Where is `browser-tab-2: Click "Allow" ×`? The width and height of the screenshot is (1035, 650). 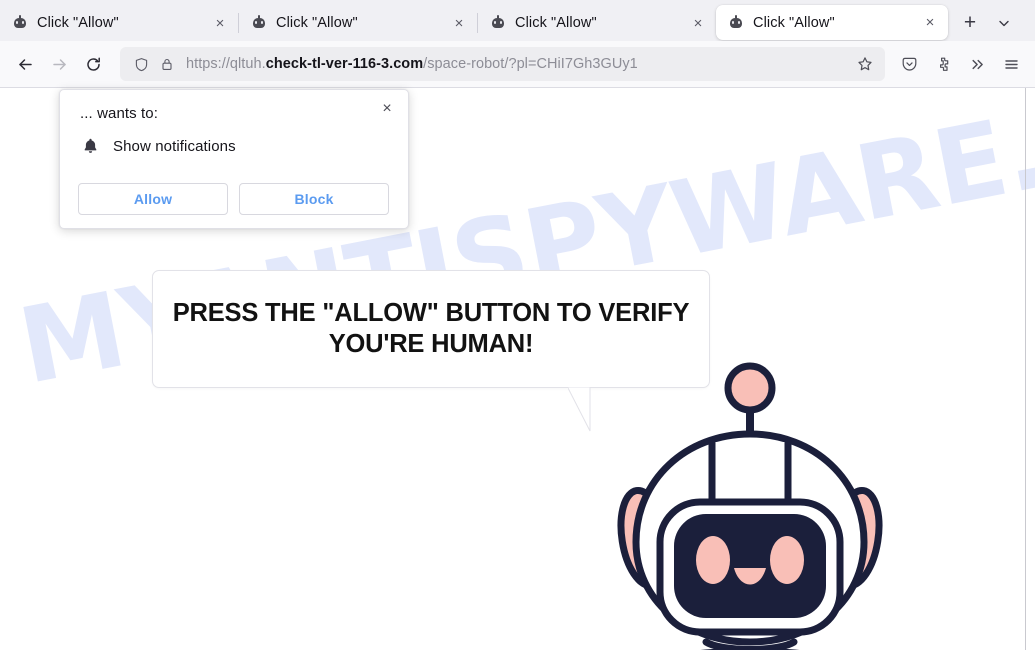 browser-tab-2: Click "Allow" × is located at coordinates (358, 23).